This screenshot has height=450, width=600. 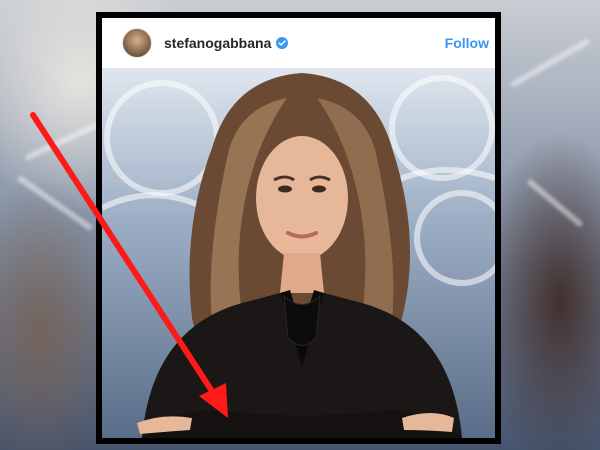 I want to click on follow-button: Follow, so click(x=467, y=43).